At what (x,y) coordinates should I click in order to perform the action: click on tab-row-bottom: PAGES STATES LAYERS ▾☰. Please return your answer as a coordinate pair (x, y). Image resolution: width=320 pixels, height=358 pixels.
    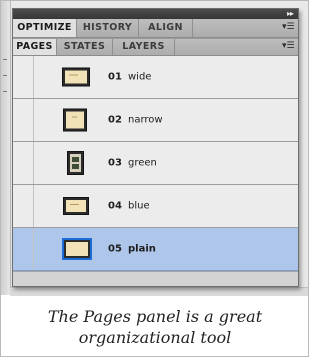
    Looking at the image, I should click on (155, 47).